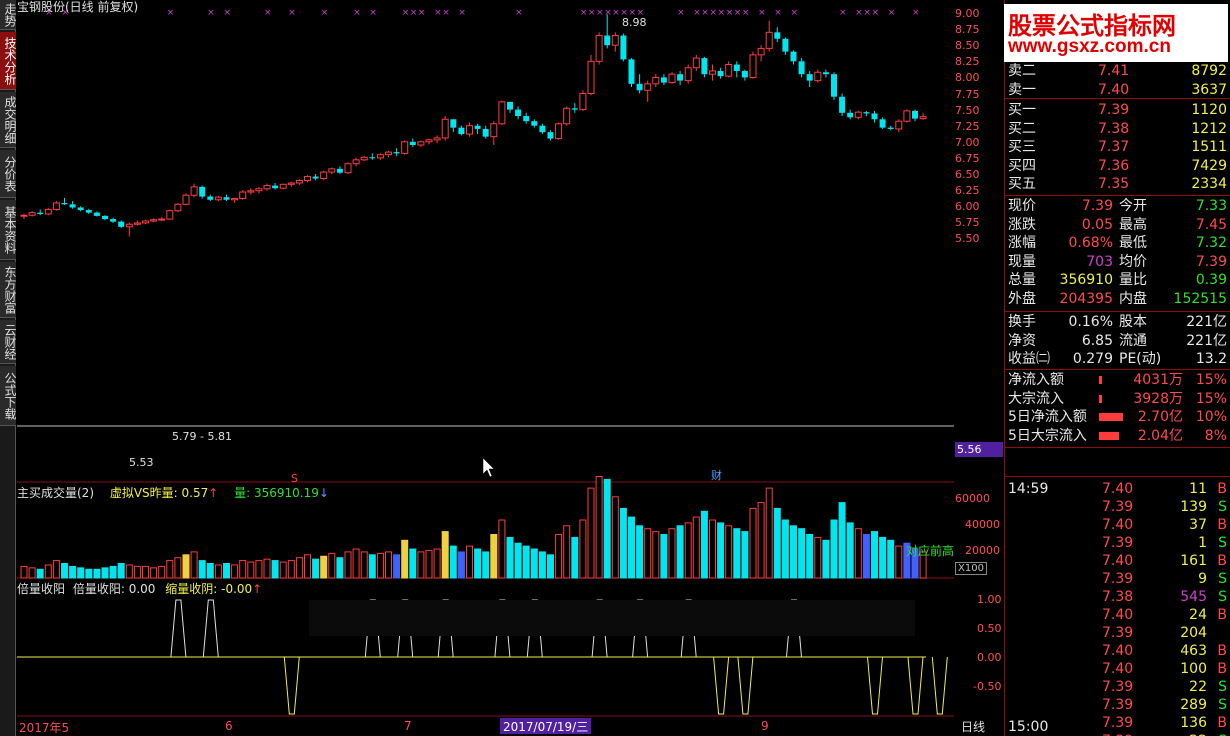 This screenshot has height=736, width=1230. Describe the element at coordinates (1117, 206) in the screenshot. I see `stats-row: 现价 7.39 今开 7.33` at that location.